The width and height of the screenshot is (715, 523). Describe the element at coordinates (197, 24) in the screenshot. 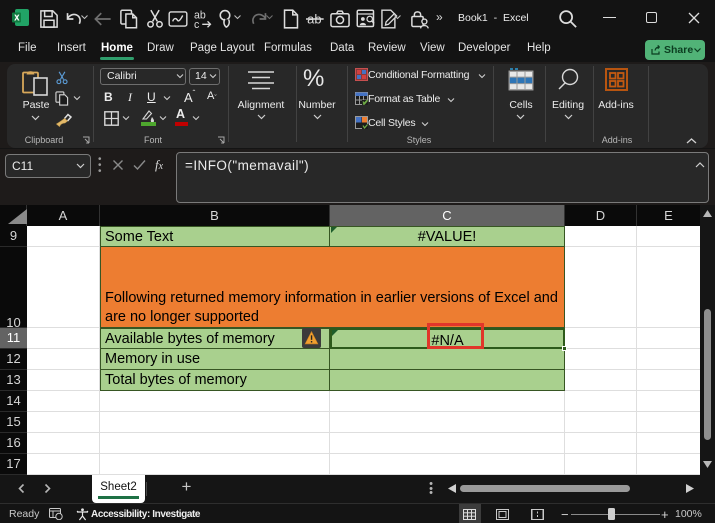

I see `svg-text: c` at that location.